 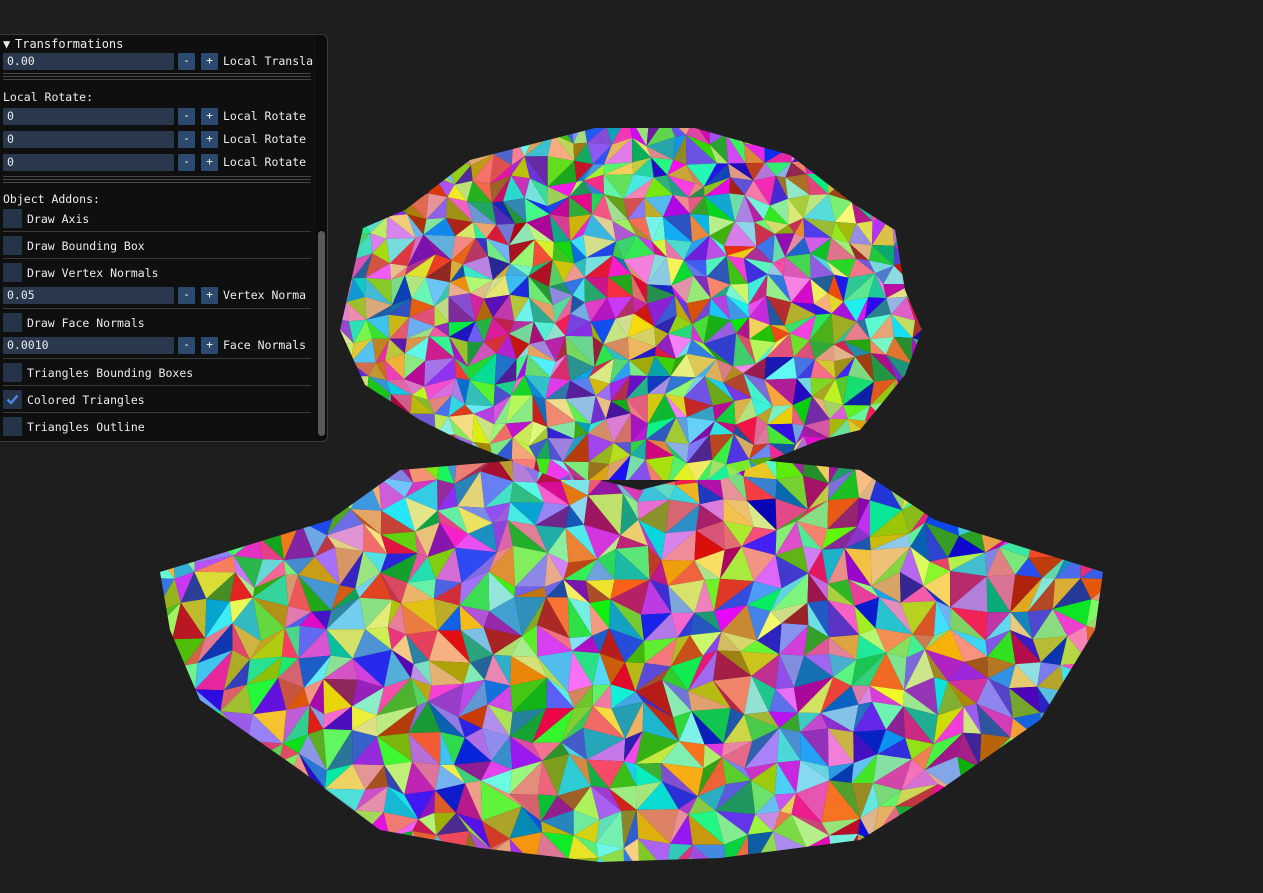 I want to click on local-translate-input: 0.00, so click(x=88, y=61).